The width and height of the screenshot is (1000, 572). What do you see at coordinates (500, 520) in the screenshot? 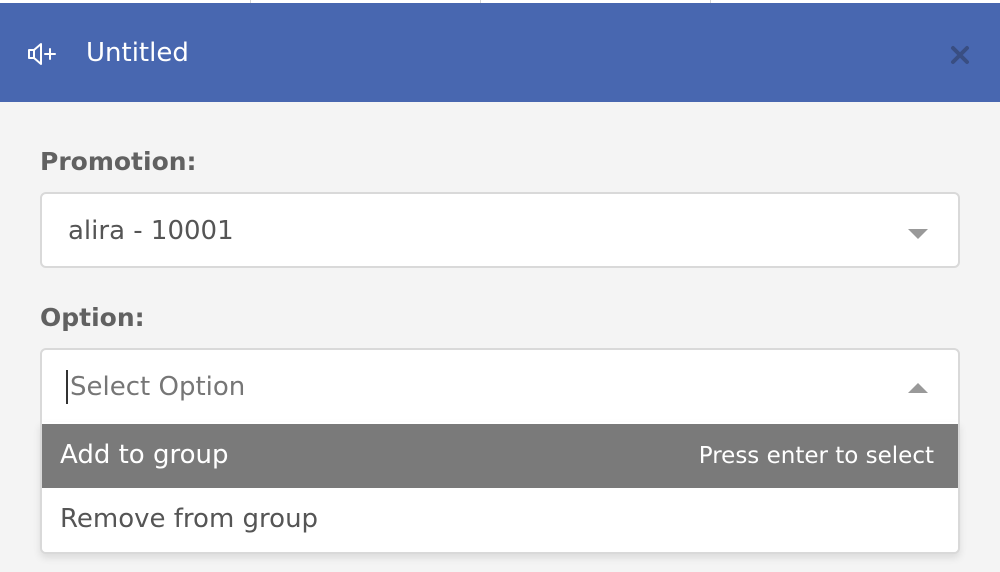
I see `option-menu-item-remove-from-group: Remove from group` at bounding box center [500, 520].